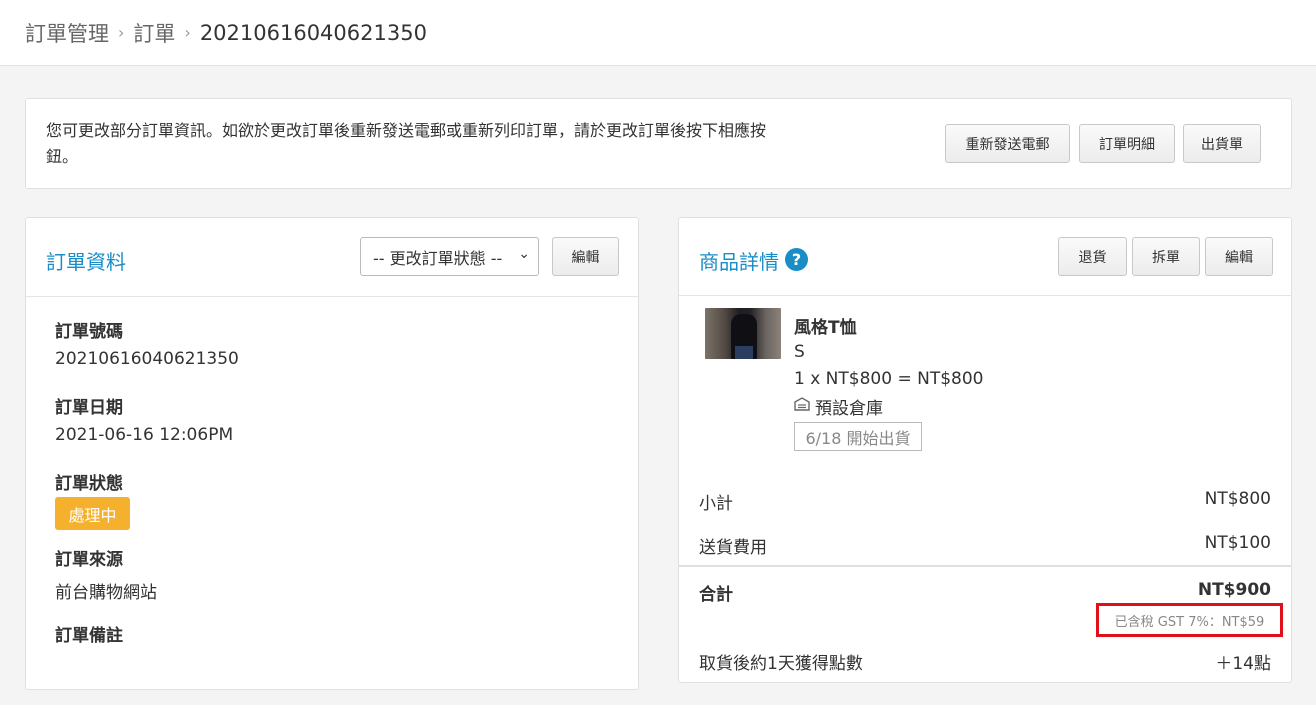  Describe the element at coordinates (716, 595) in the screenshot. I see `total-label: 合計` at that location.